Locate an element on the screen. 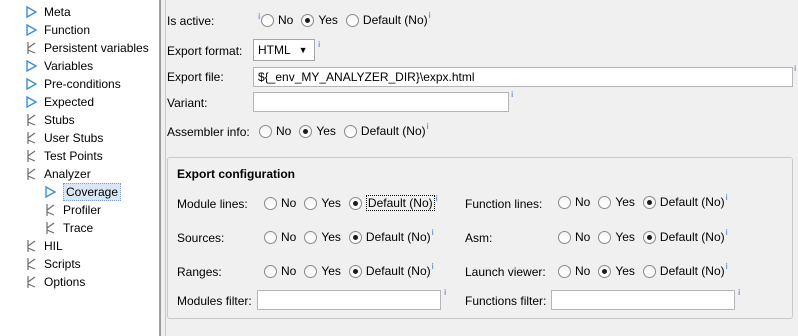 This screenshot has width=798, height=336. launch-viewer-no-radio: No is located at coordinates (574, 271).